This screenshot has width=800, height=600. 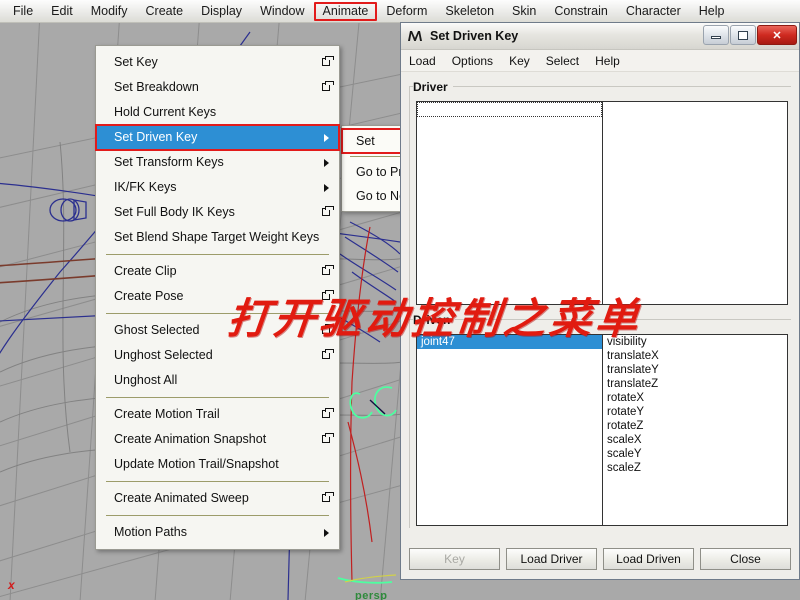 What do you see at coordinates (612, 61) in the screenshot?
I see `dialog-menu-help: Help` at bounding box center [612, 61].